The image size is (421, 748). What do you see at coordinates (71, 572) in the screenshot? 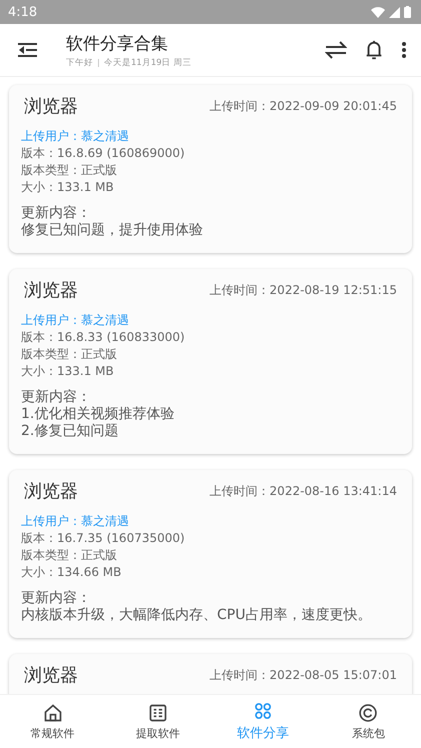
I see `size-text: 大小：134.66 MB` at bounding box center [71, 572].